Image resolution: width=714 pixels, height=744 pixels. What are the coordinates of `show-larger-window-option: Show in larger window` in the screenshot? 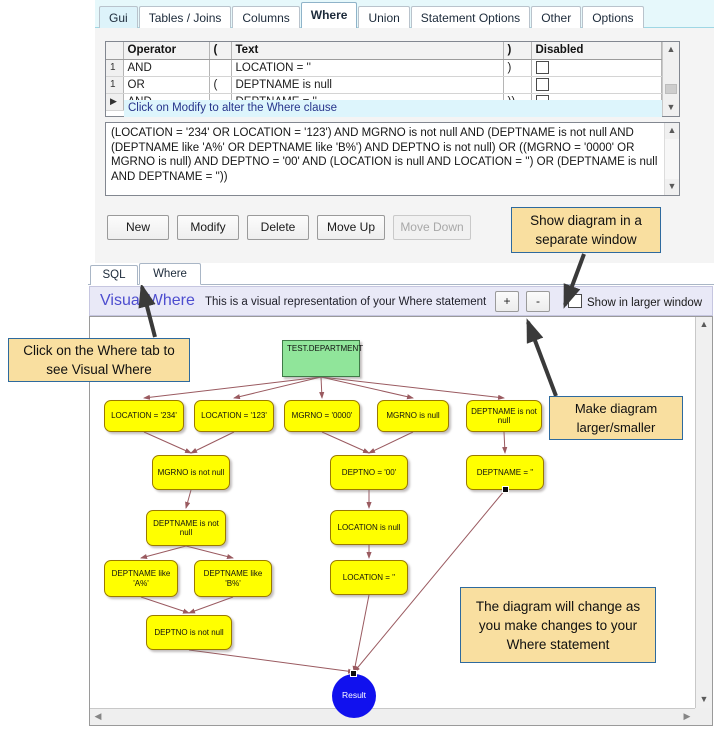 It's located at (635, 301).